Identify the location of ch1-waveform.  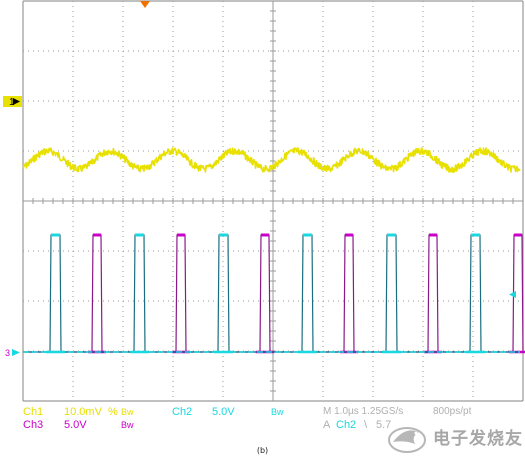
(271, 160).